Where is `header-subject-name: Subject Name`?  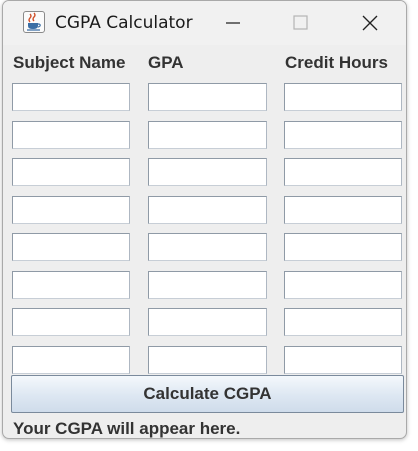
header-subject-name: Subject Name is located at coordinates (69, 62).